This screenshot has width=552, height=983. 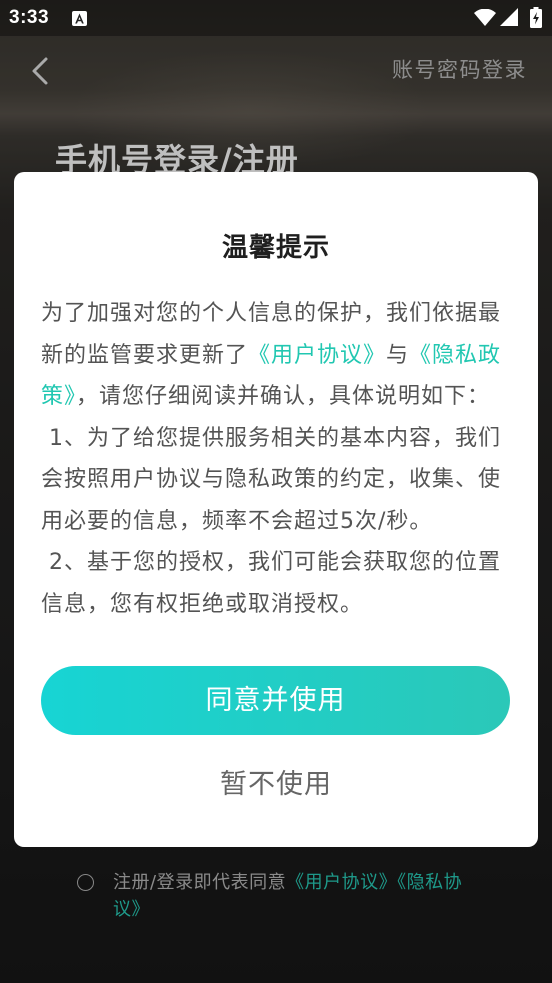 I want to click on status-bar: 3:33, so click(x=276, y=18).